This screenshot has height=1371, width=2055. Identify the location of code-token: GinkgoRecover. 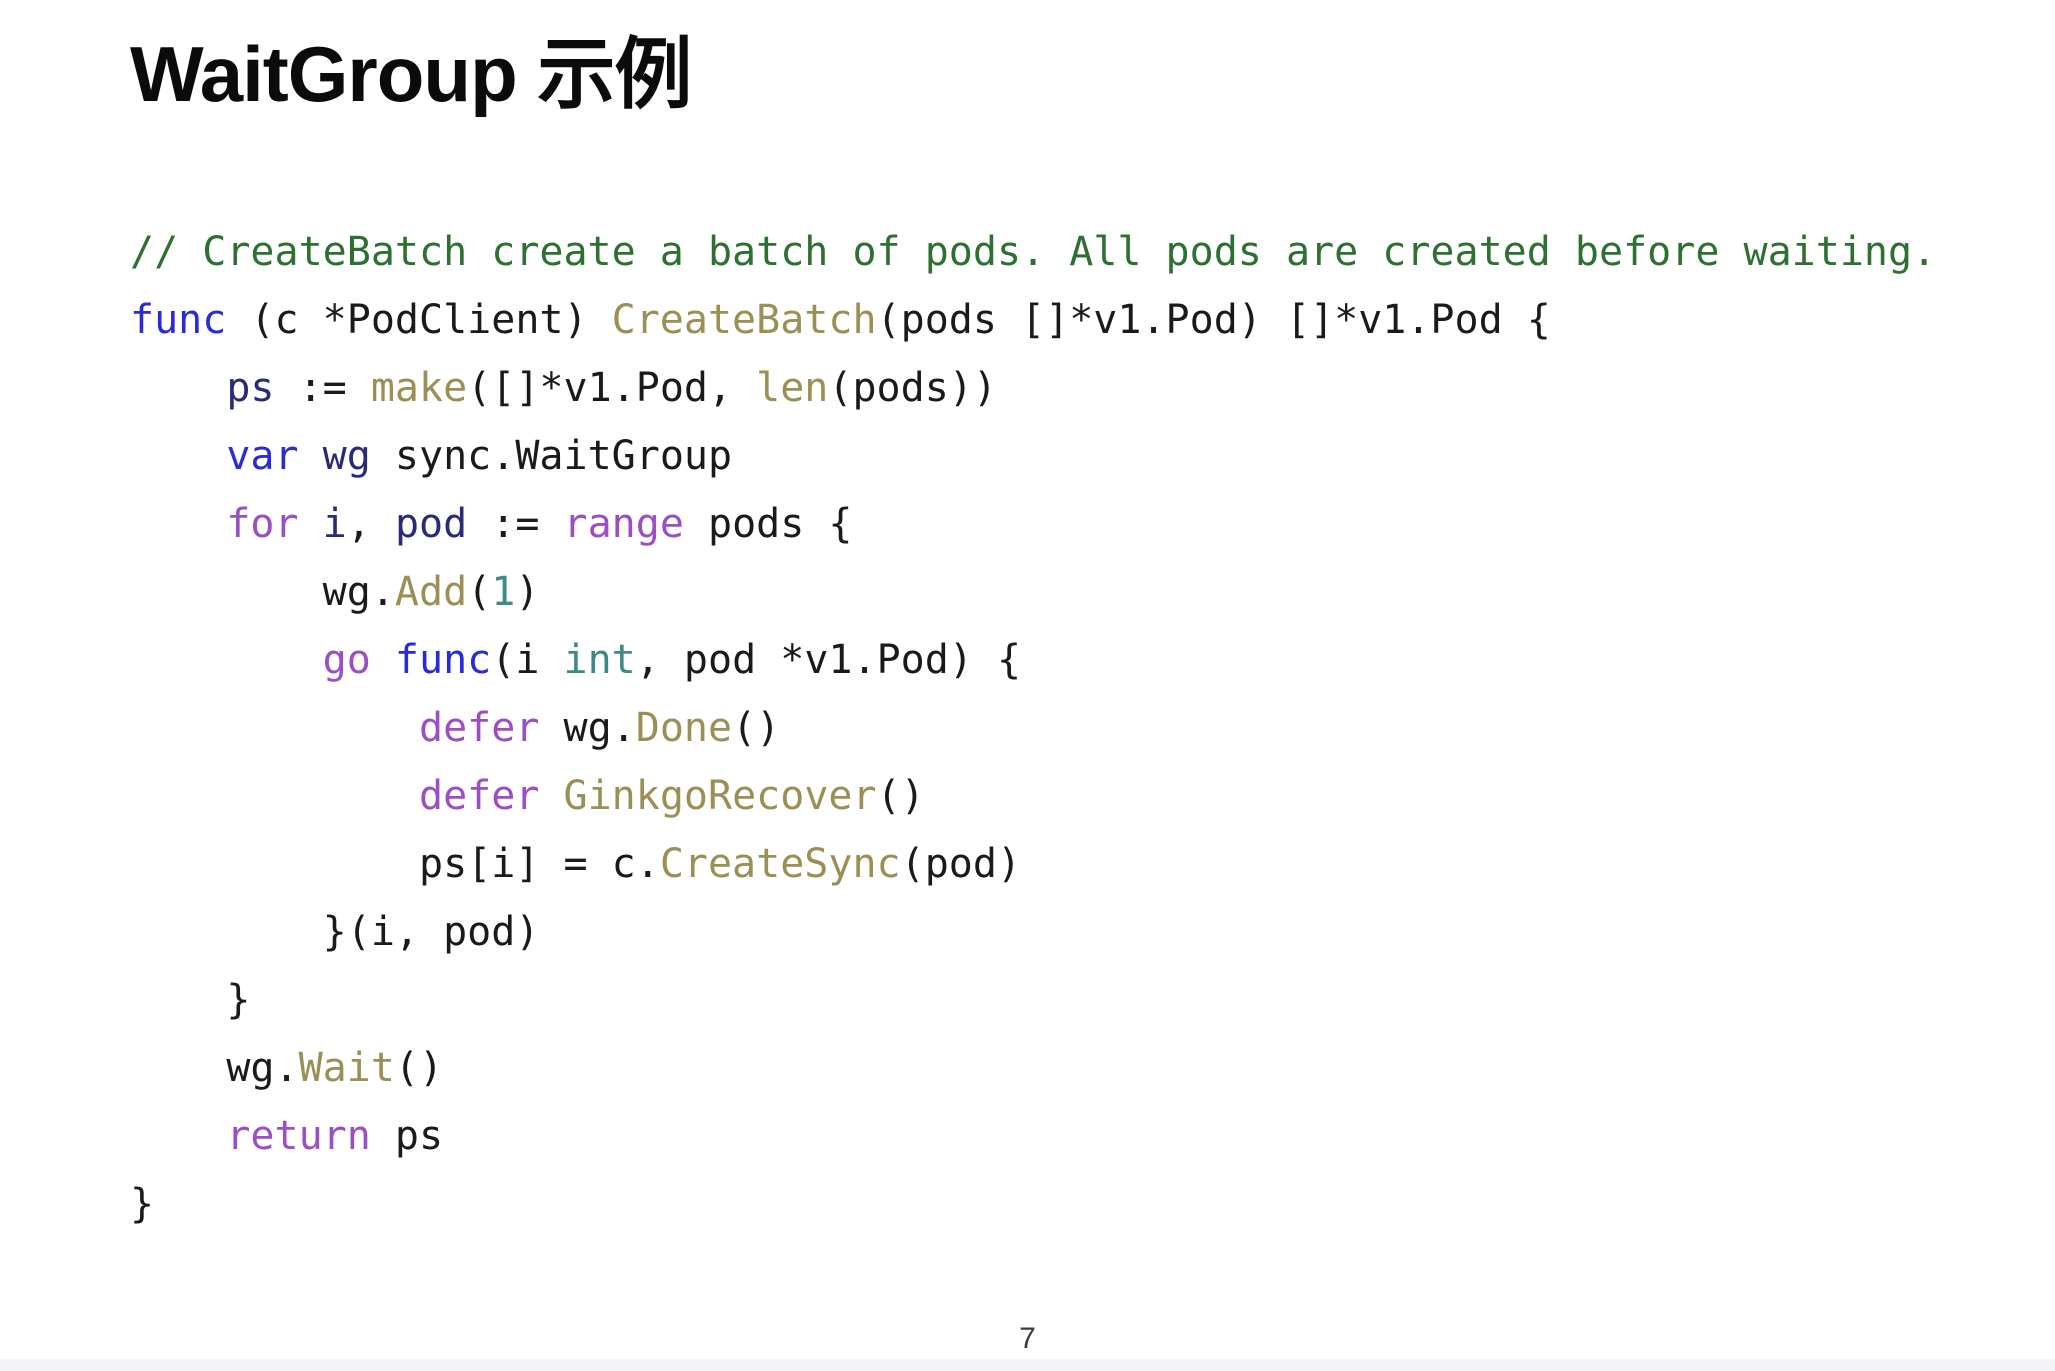
(720, 796).